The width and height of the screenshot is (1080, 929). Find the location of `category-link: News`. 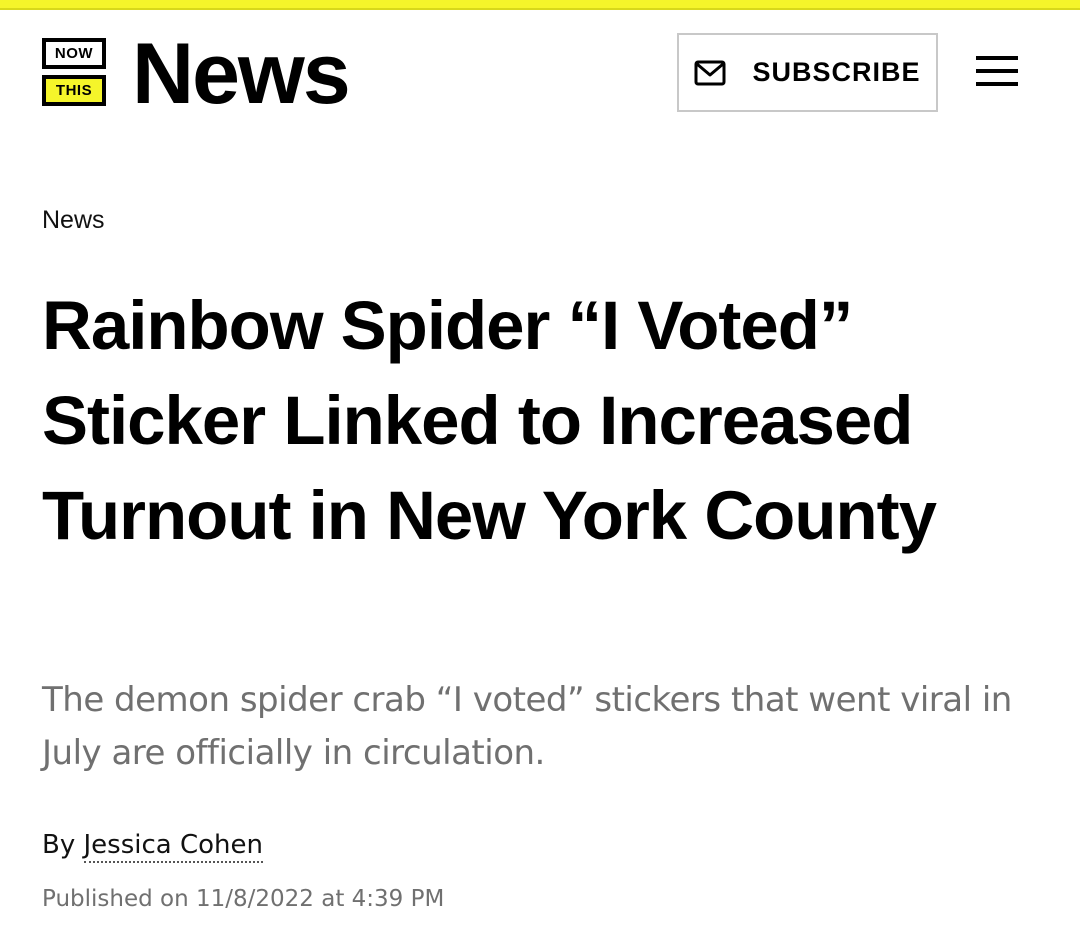

category-link: News is located at coordinates (73, 220).